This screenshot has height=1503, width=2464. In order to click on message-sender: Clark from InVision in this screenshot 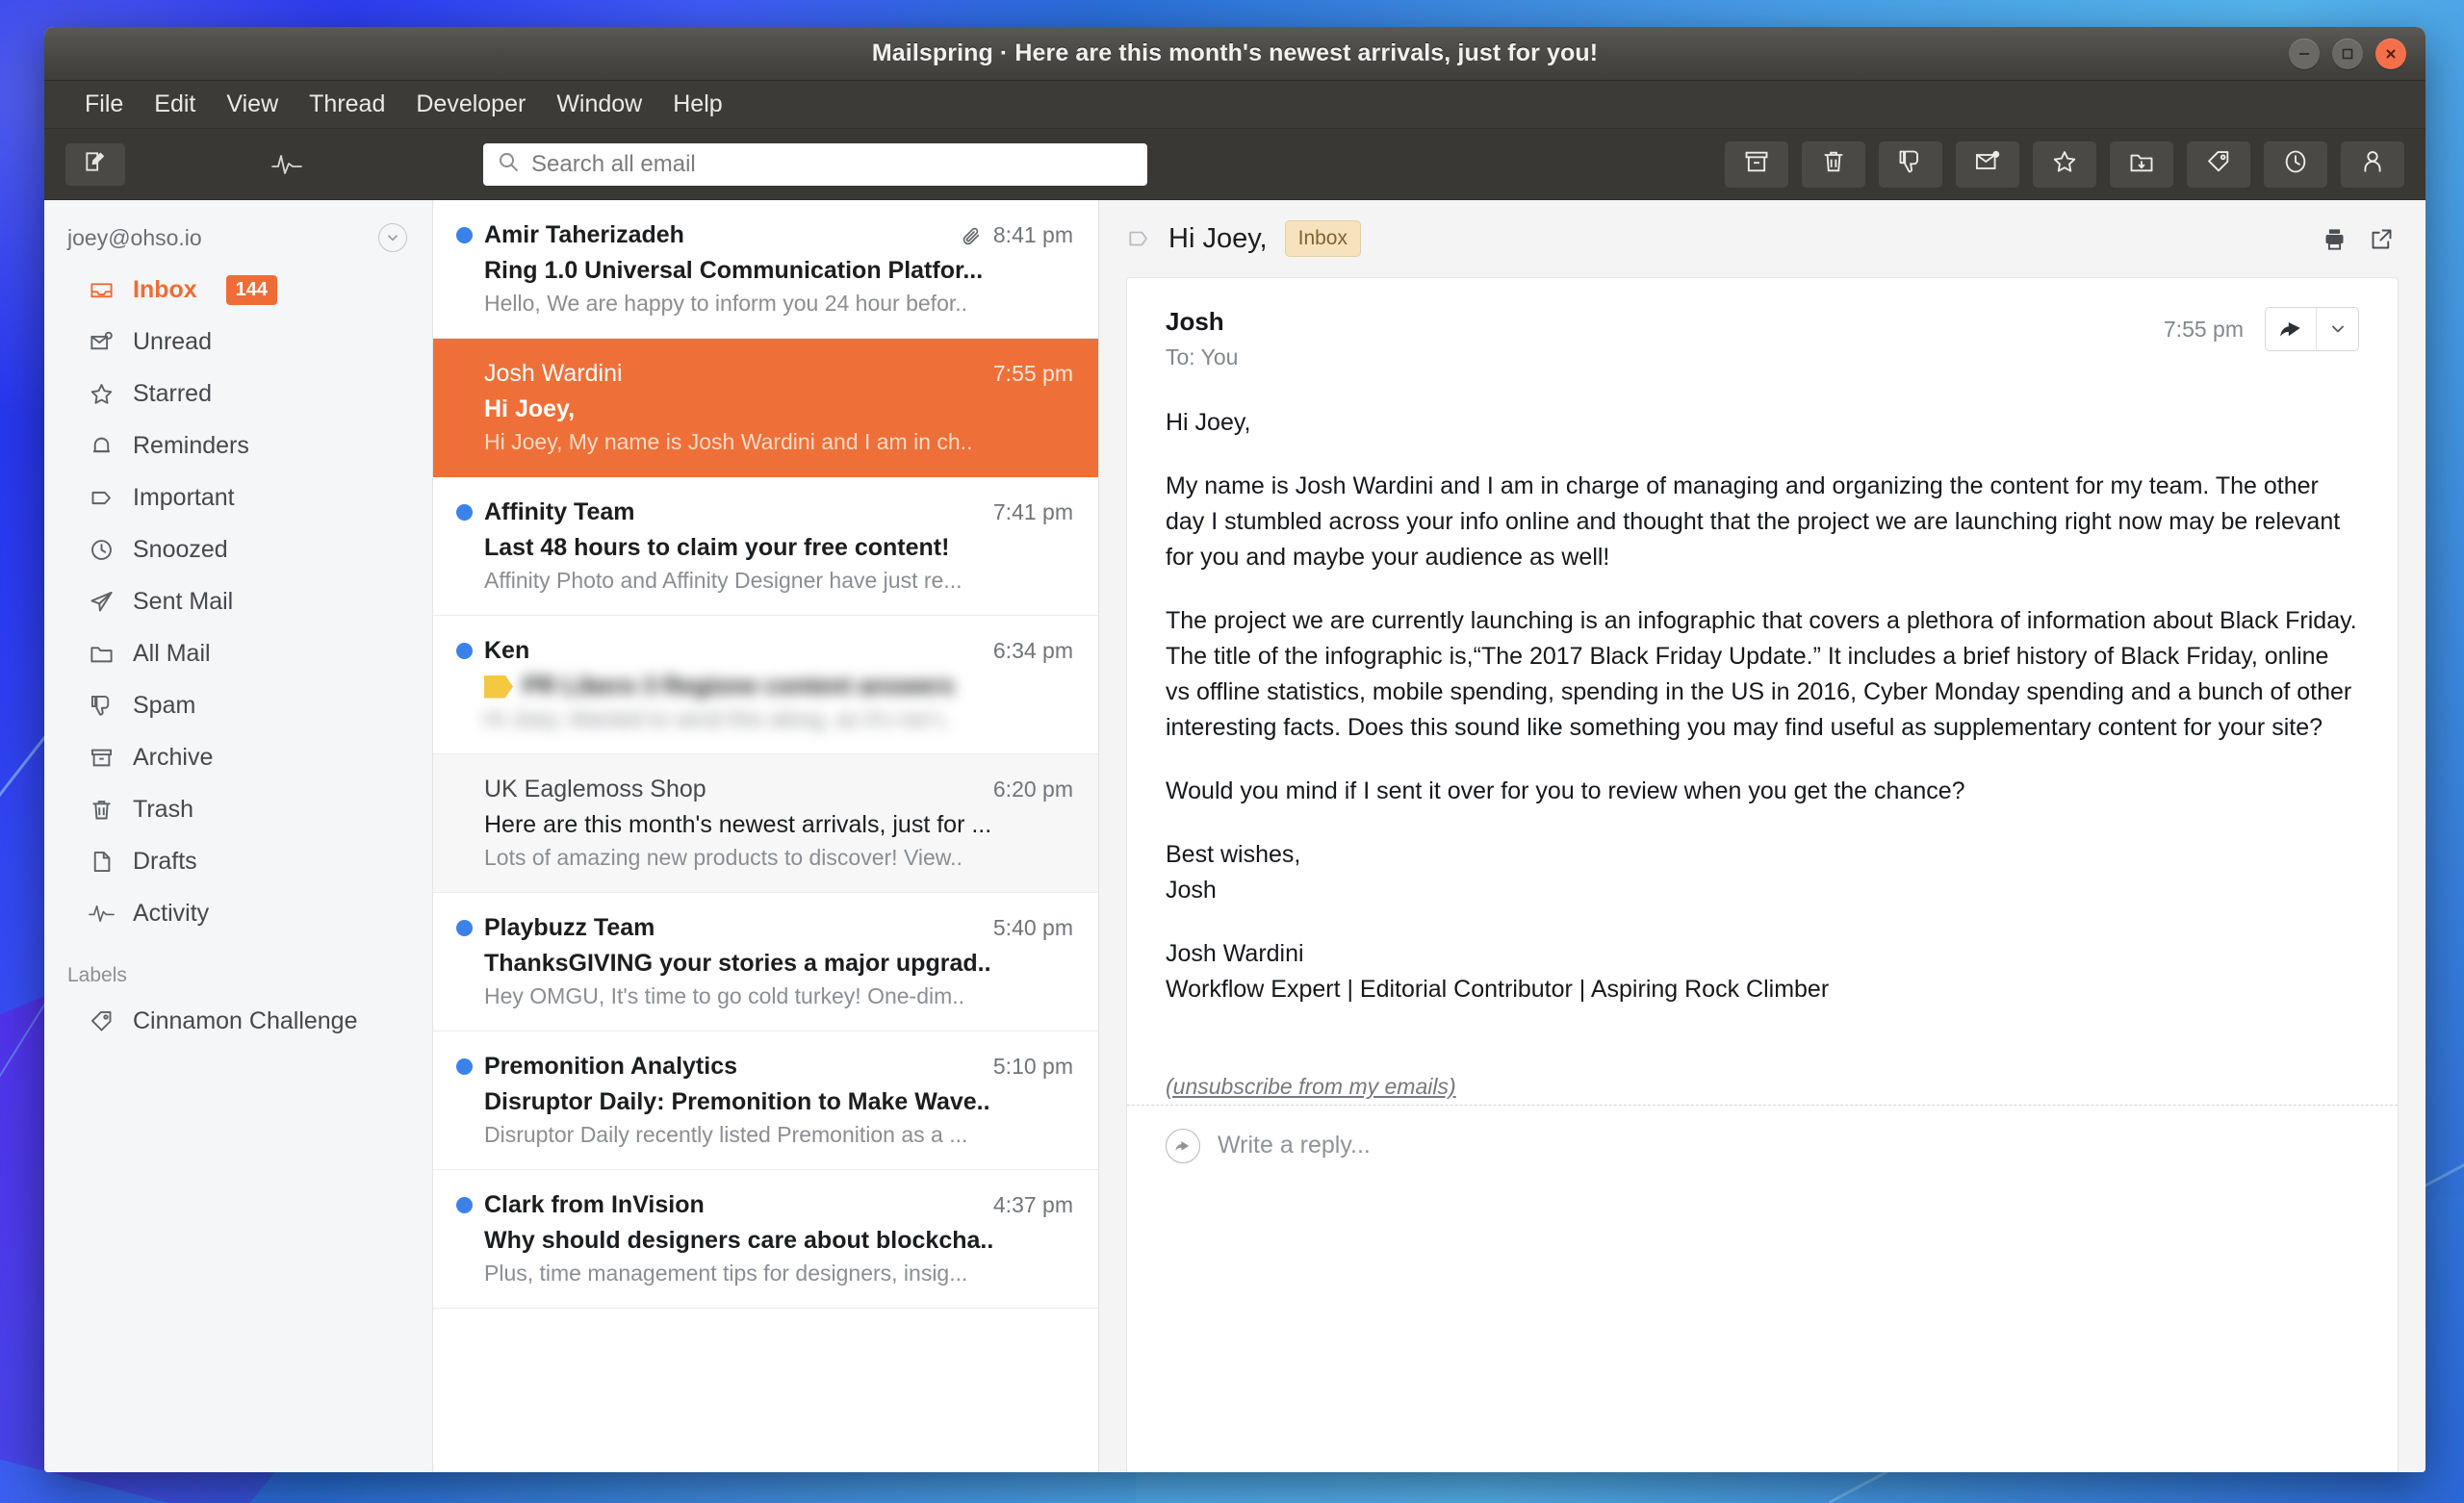, I will do `click(594, 1204)`.